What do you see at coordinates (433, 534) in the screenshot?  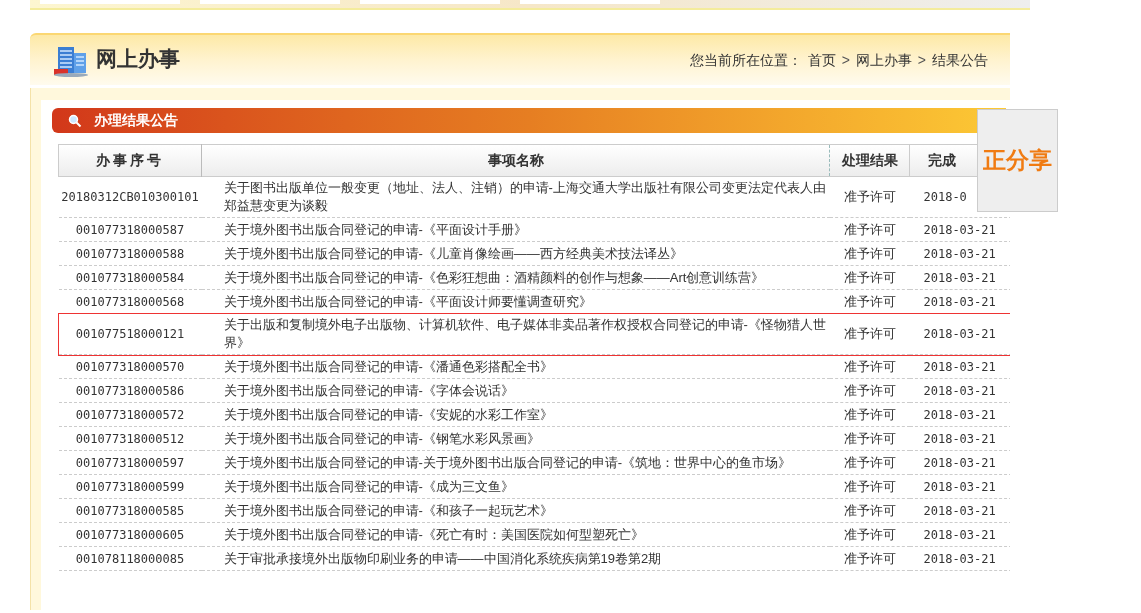 I see `item-name-cell: 关于境外图书出版合同登记的申请-《死亡有时：美国医院如何型塑死亡》` at bounding box center [433, 534].